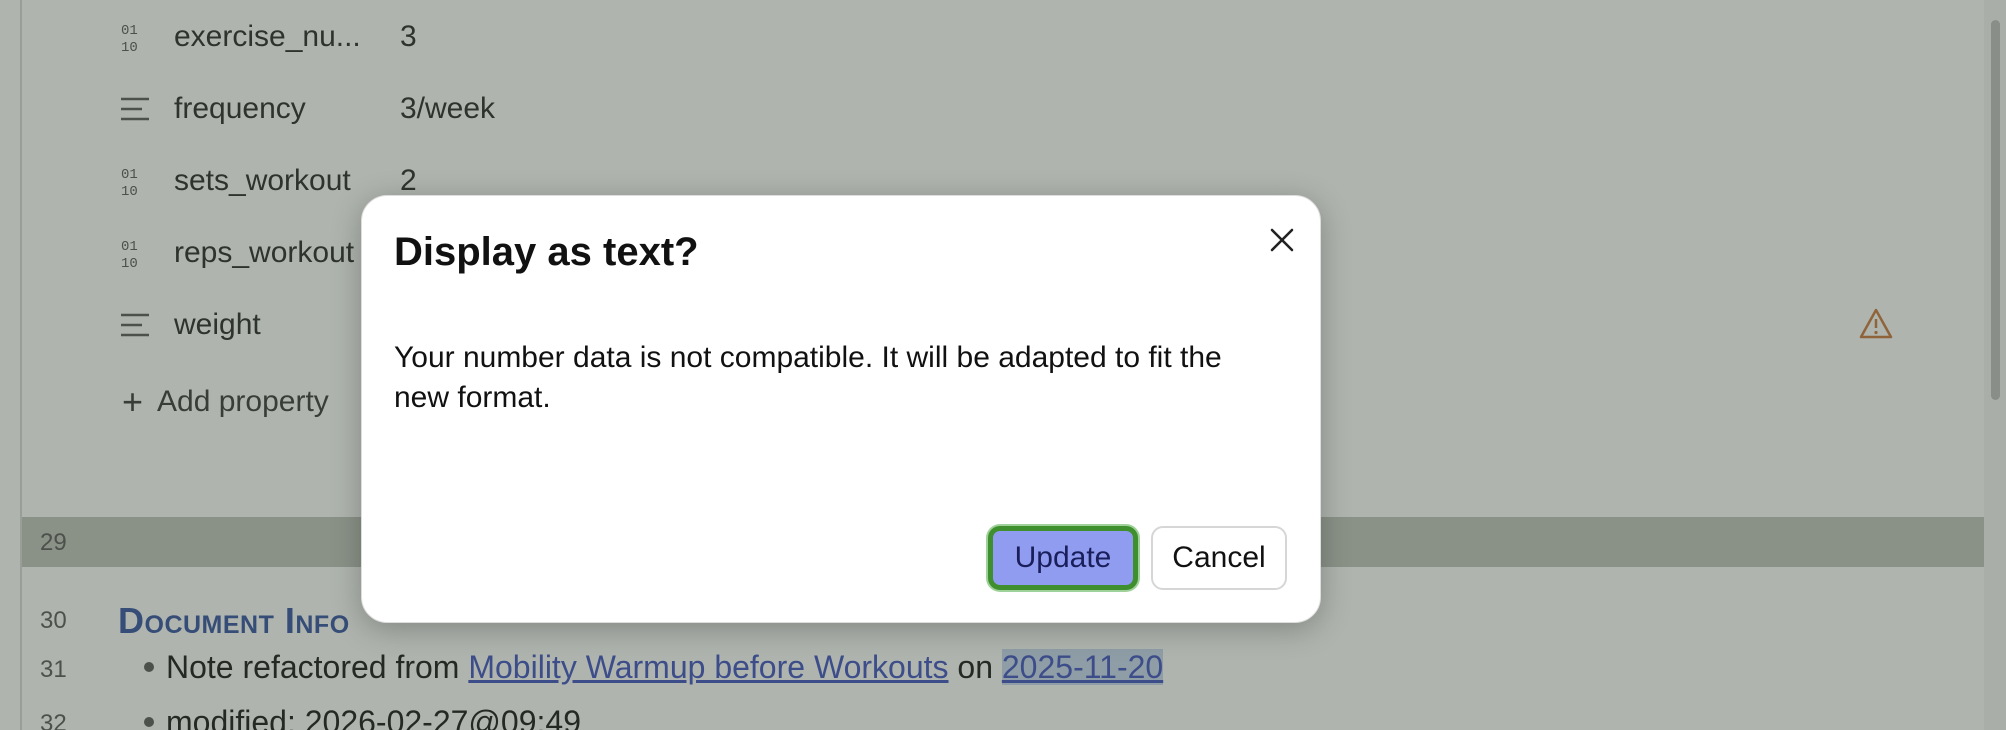 The image size is (2006, 730). Describe the element at coordinates (1219, 558) in the screenshot. I see `cancel-button: Cancel` at that location.